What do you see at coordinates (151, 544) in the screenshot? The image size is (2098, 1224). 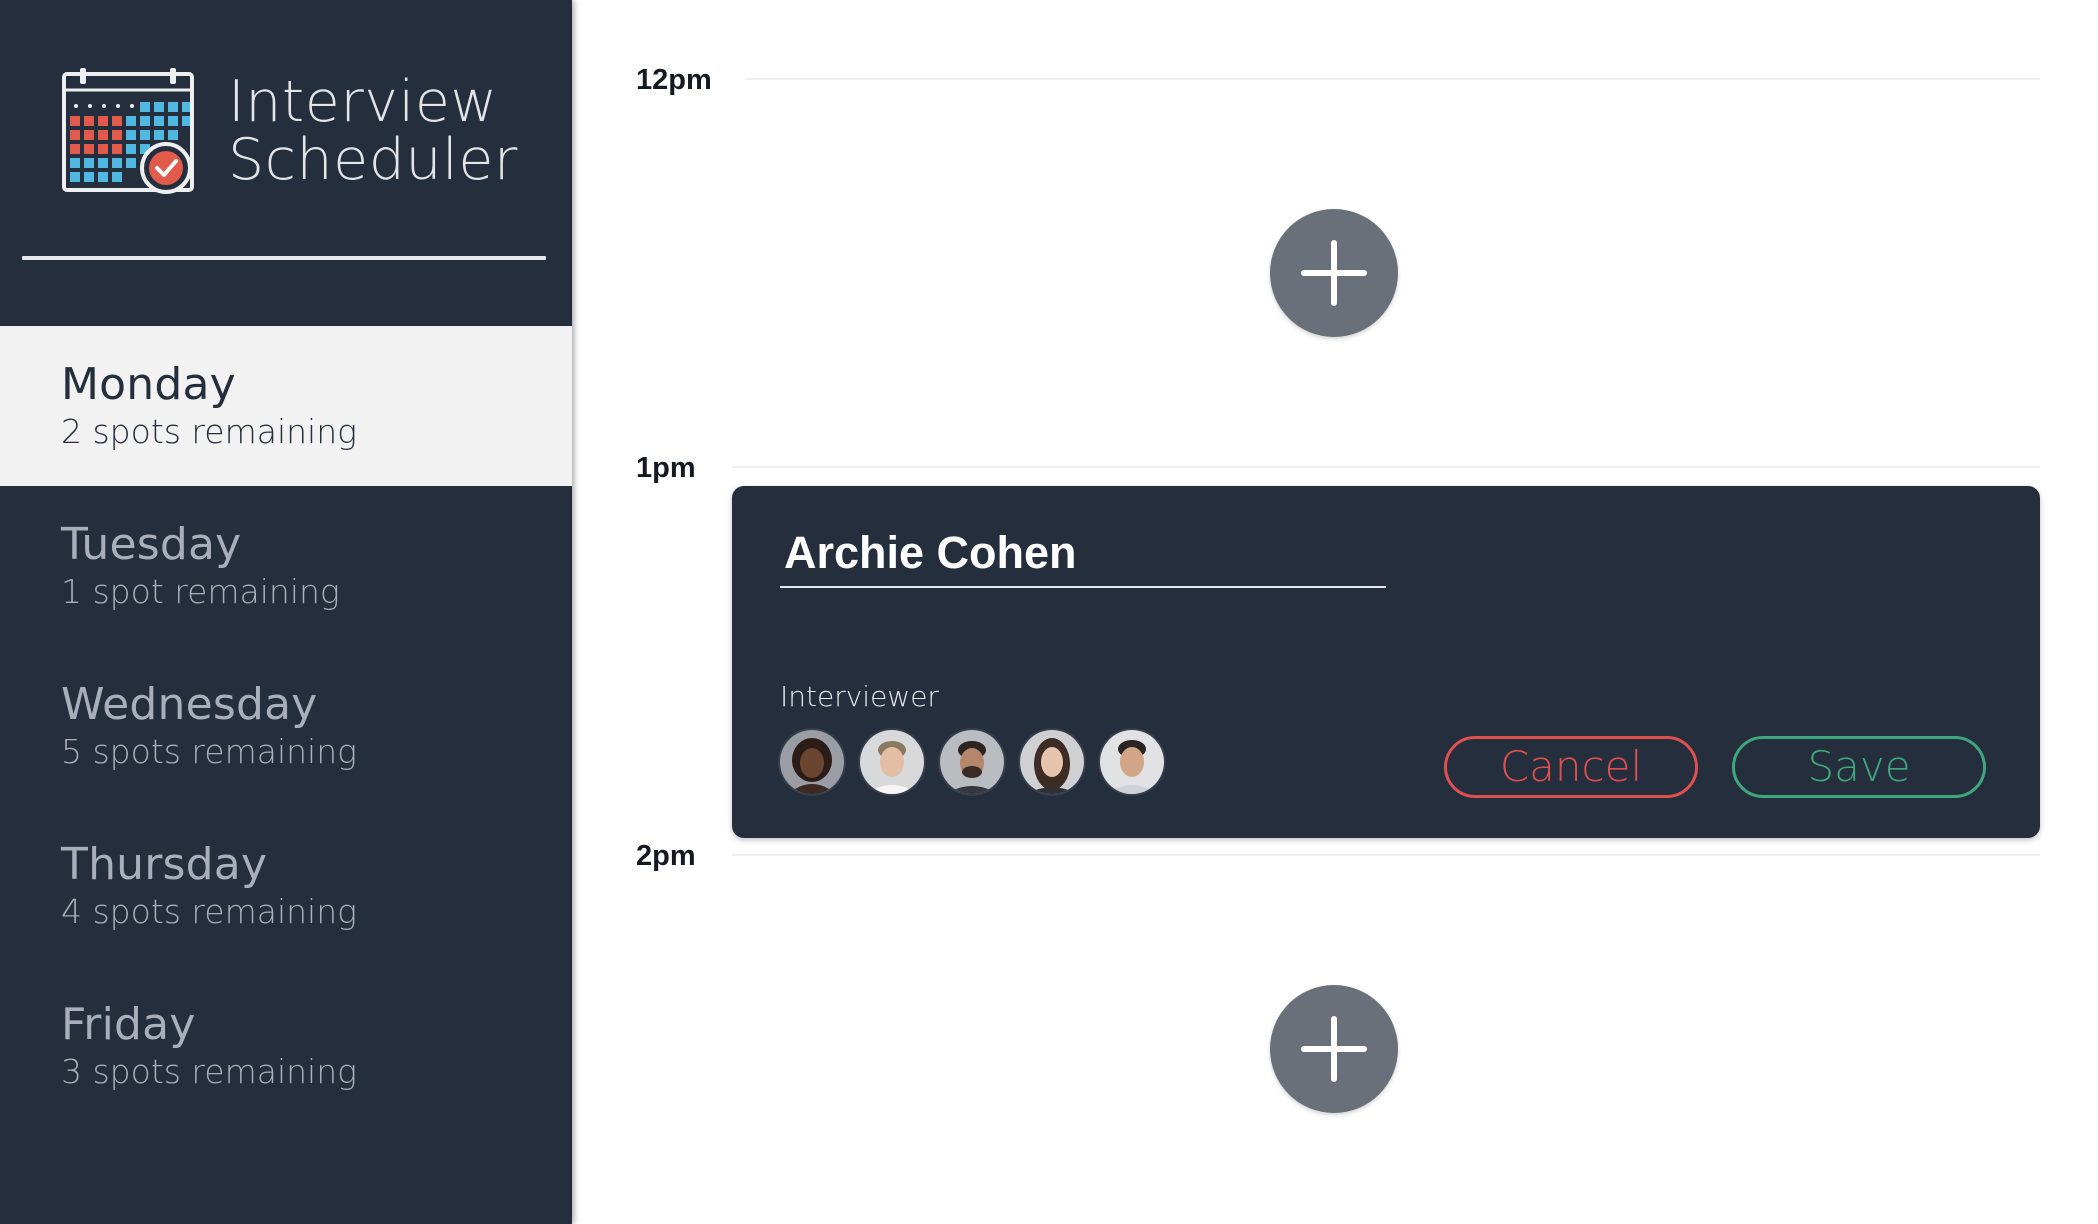 I see `day-name: Tuesday` at bounding box center [151, 544].